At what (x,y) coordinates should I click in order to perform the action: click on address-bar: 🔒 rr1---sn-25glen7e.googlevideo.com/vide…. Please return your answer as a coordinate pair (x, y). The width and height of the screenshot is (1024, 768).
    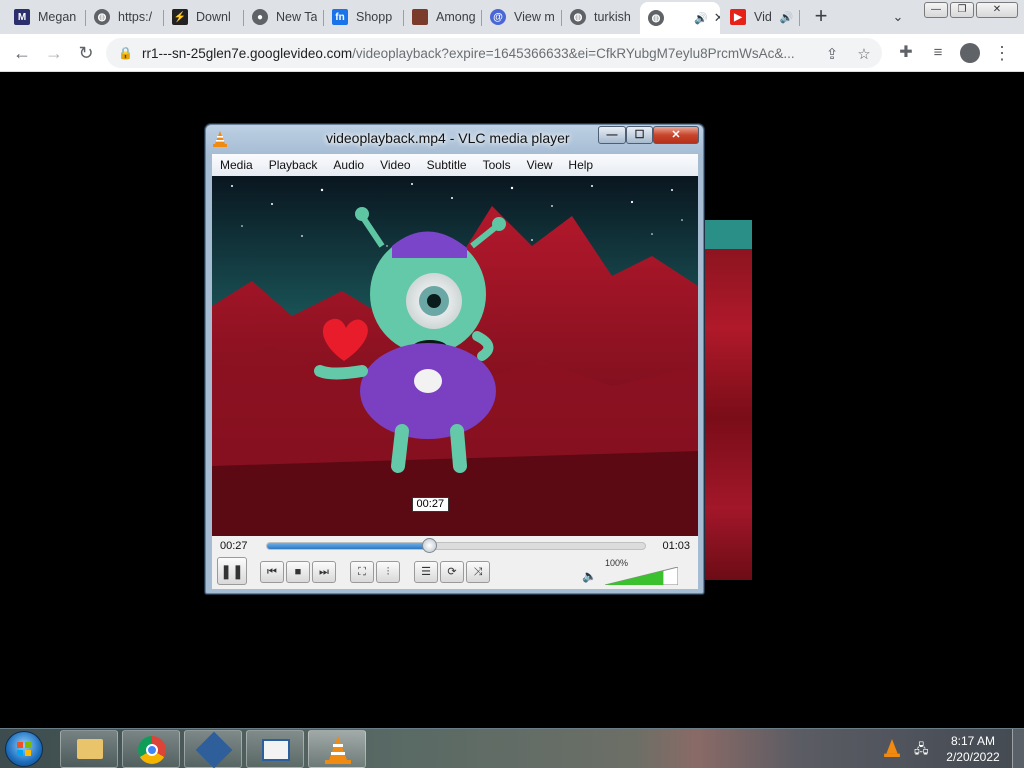
    Looking at the image, I should click on (494, 53).